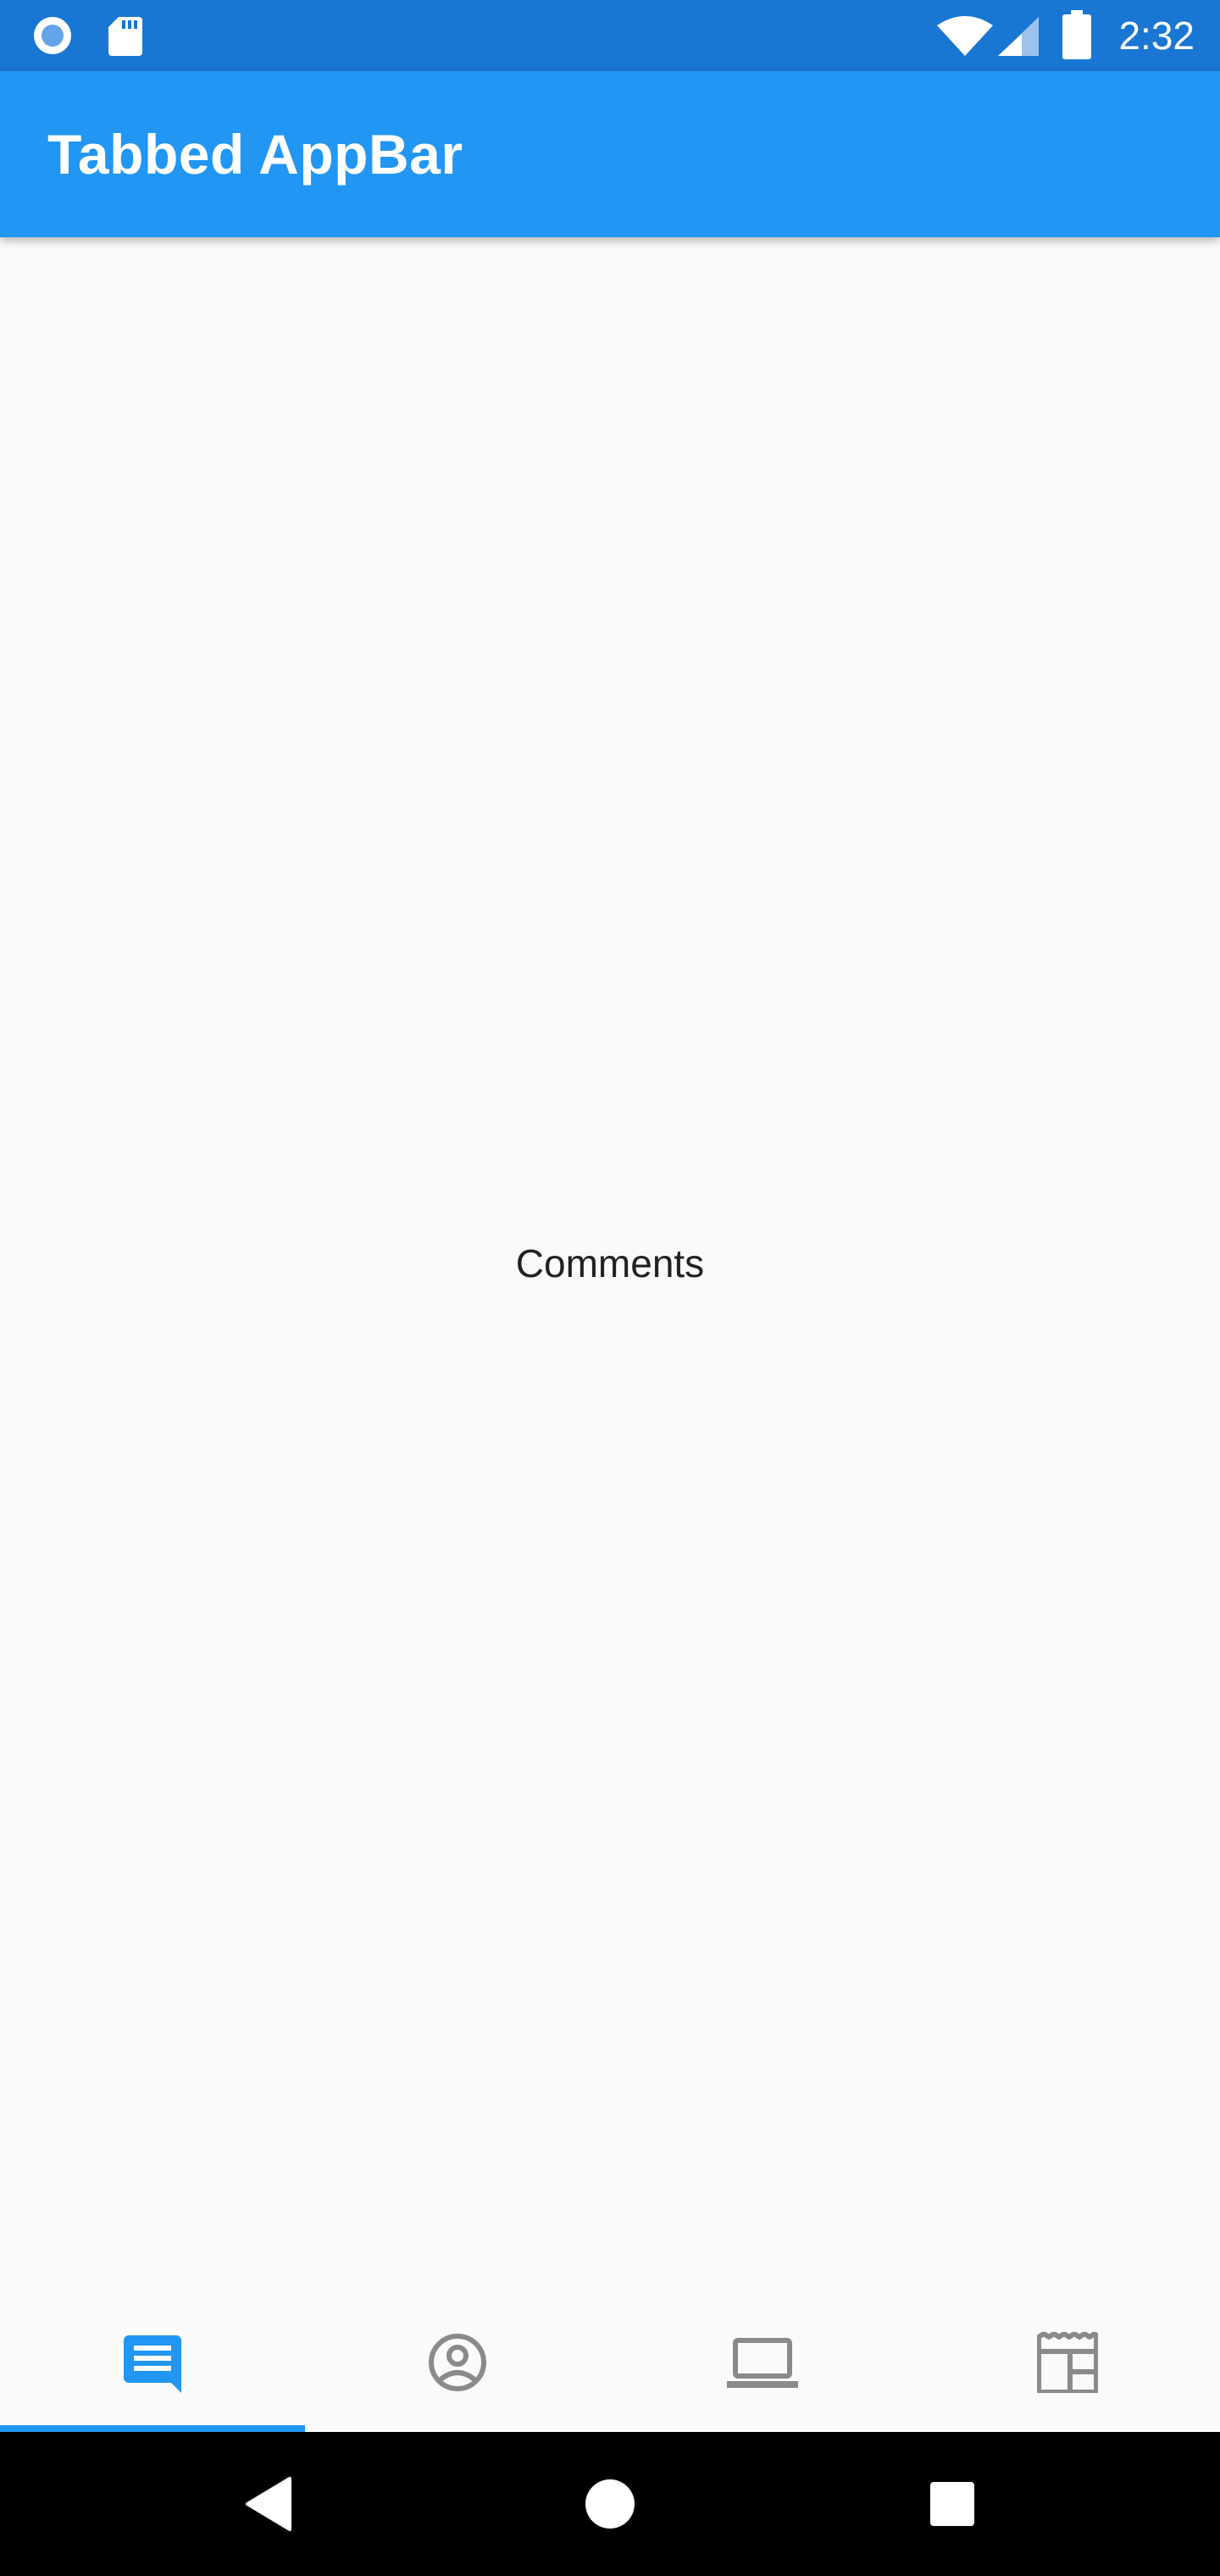  What do you see at coordinates (52, 36) in the screenshot?
I see `record-icon` at bounding box center [52, 36].